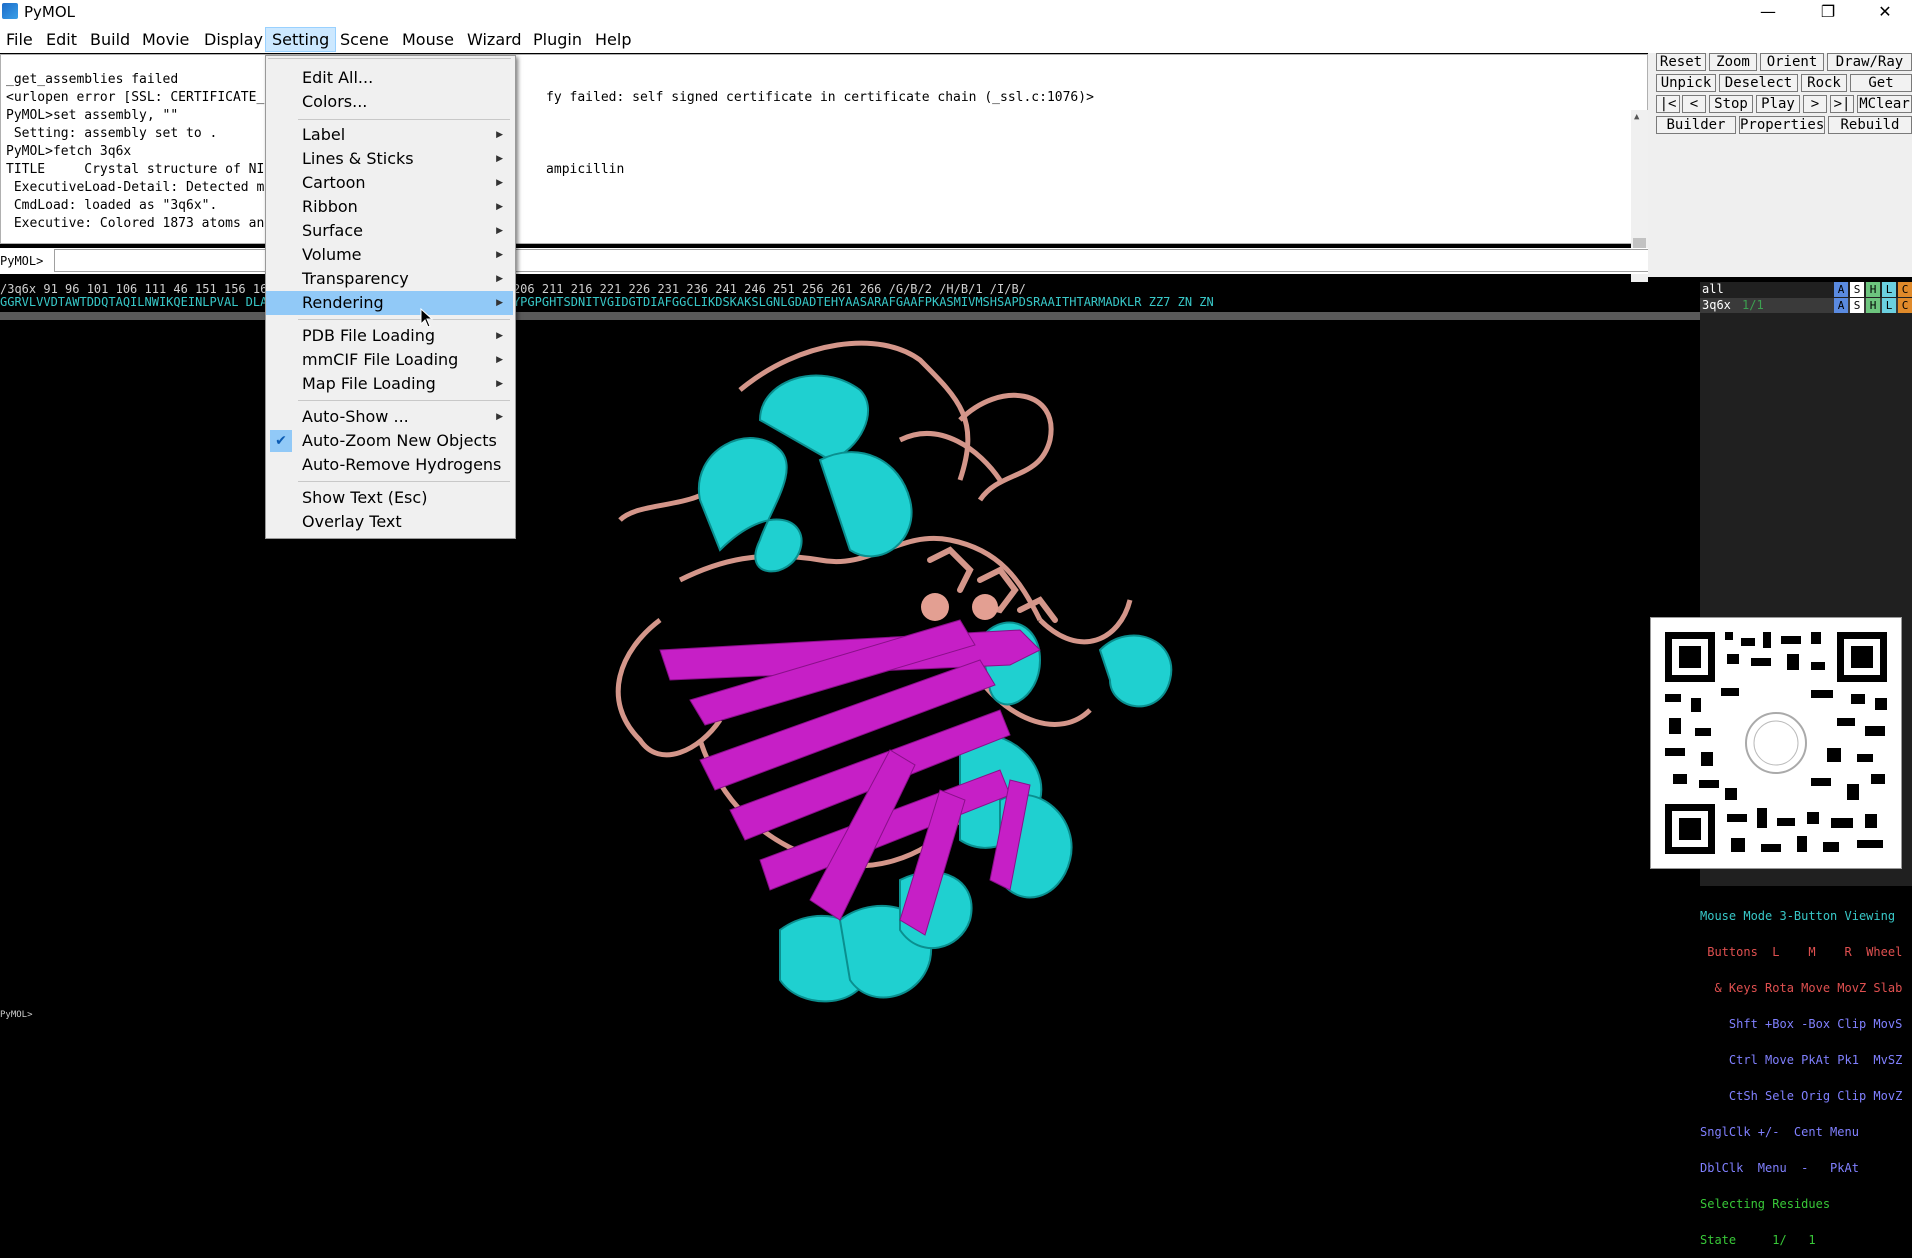 The image size is (1912, 1258). I want to click on object-name: 3q6x, so click(1716, 305).